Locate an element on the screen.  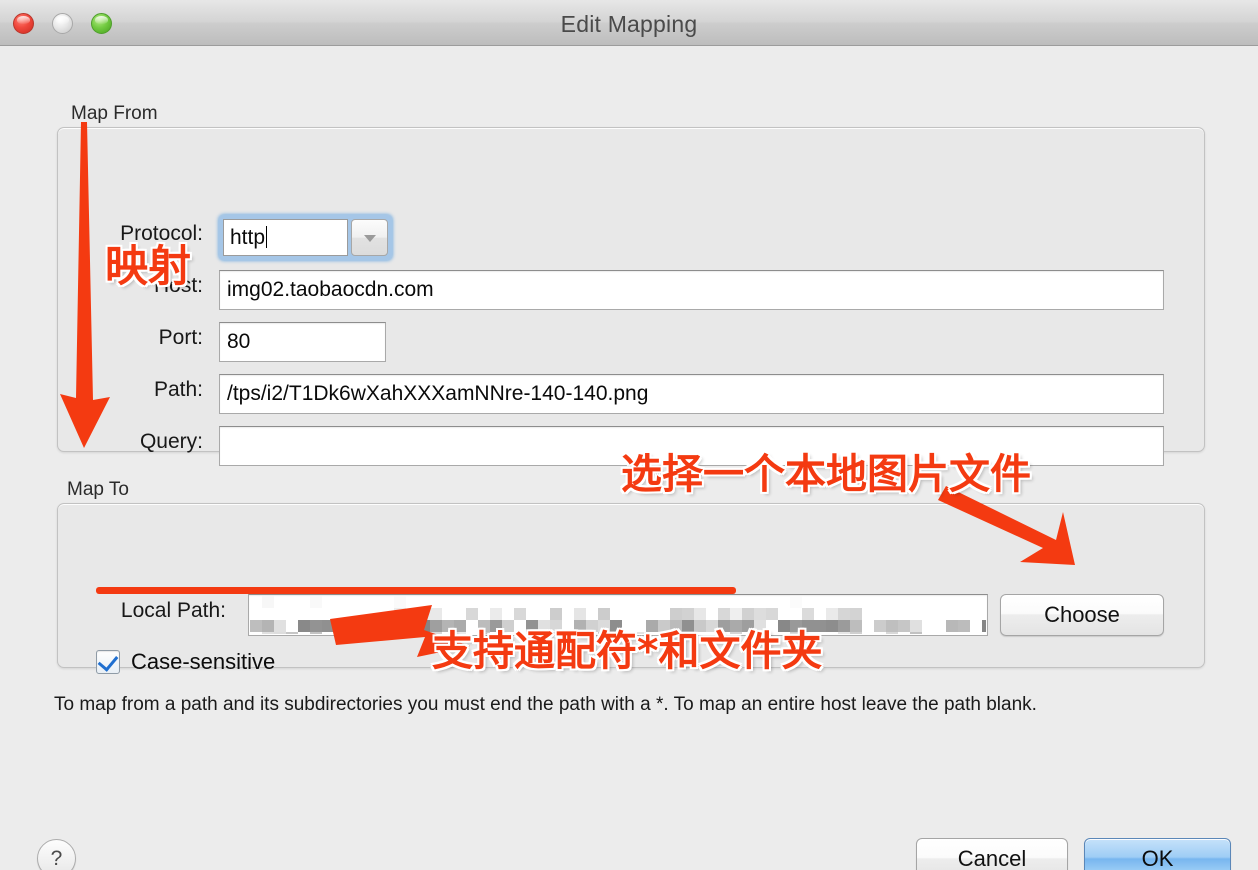
window-title: Edit Mapping is located at coordinates (629, 24).